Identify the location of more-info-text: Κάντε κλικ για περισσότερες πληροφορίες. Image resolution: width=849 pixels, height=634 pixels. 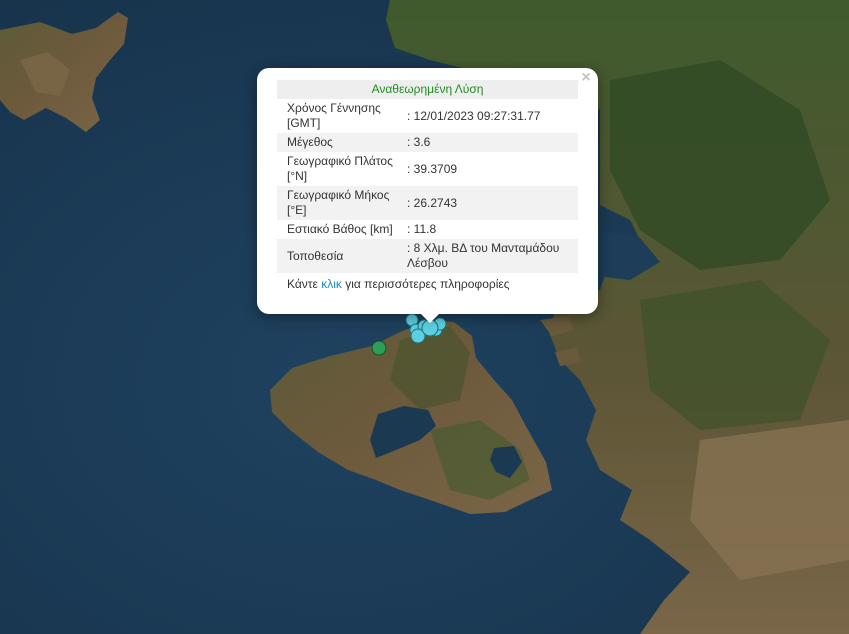
(427, 284).